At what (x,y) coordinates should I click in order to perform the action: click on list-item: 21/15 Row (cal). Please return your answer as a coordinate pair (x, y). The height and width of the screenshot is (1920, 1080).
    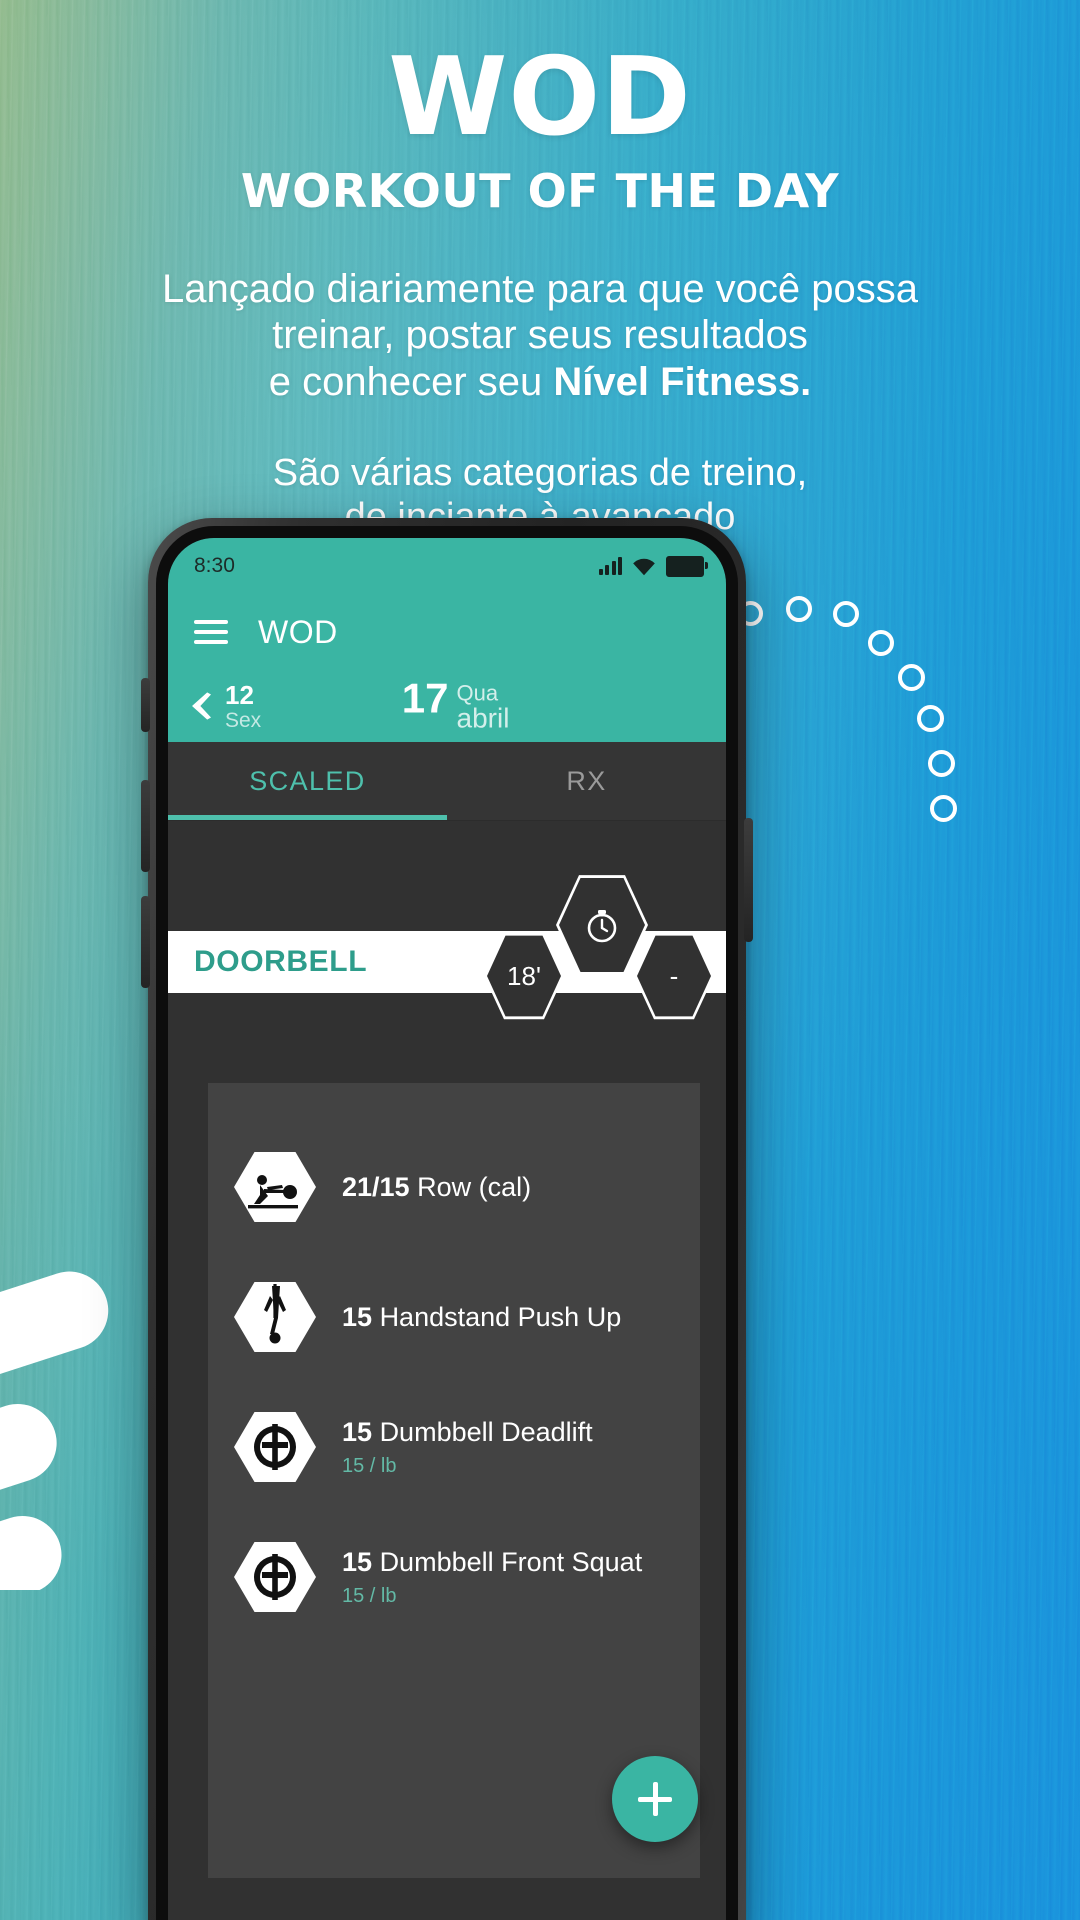
    Looking at the image, I should click on (454, 1187).